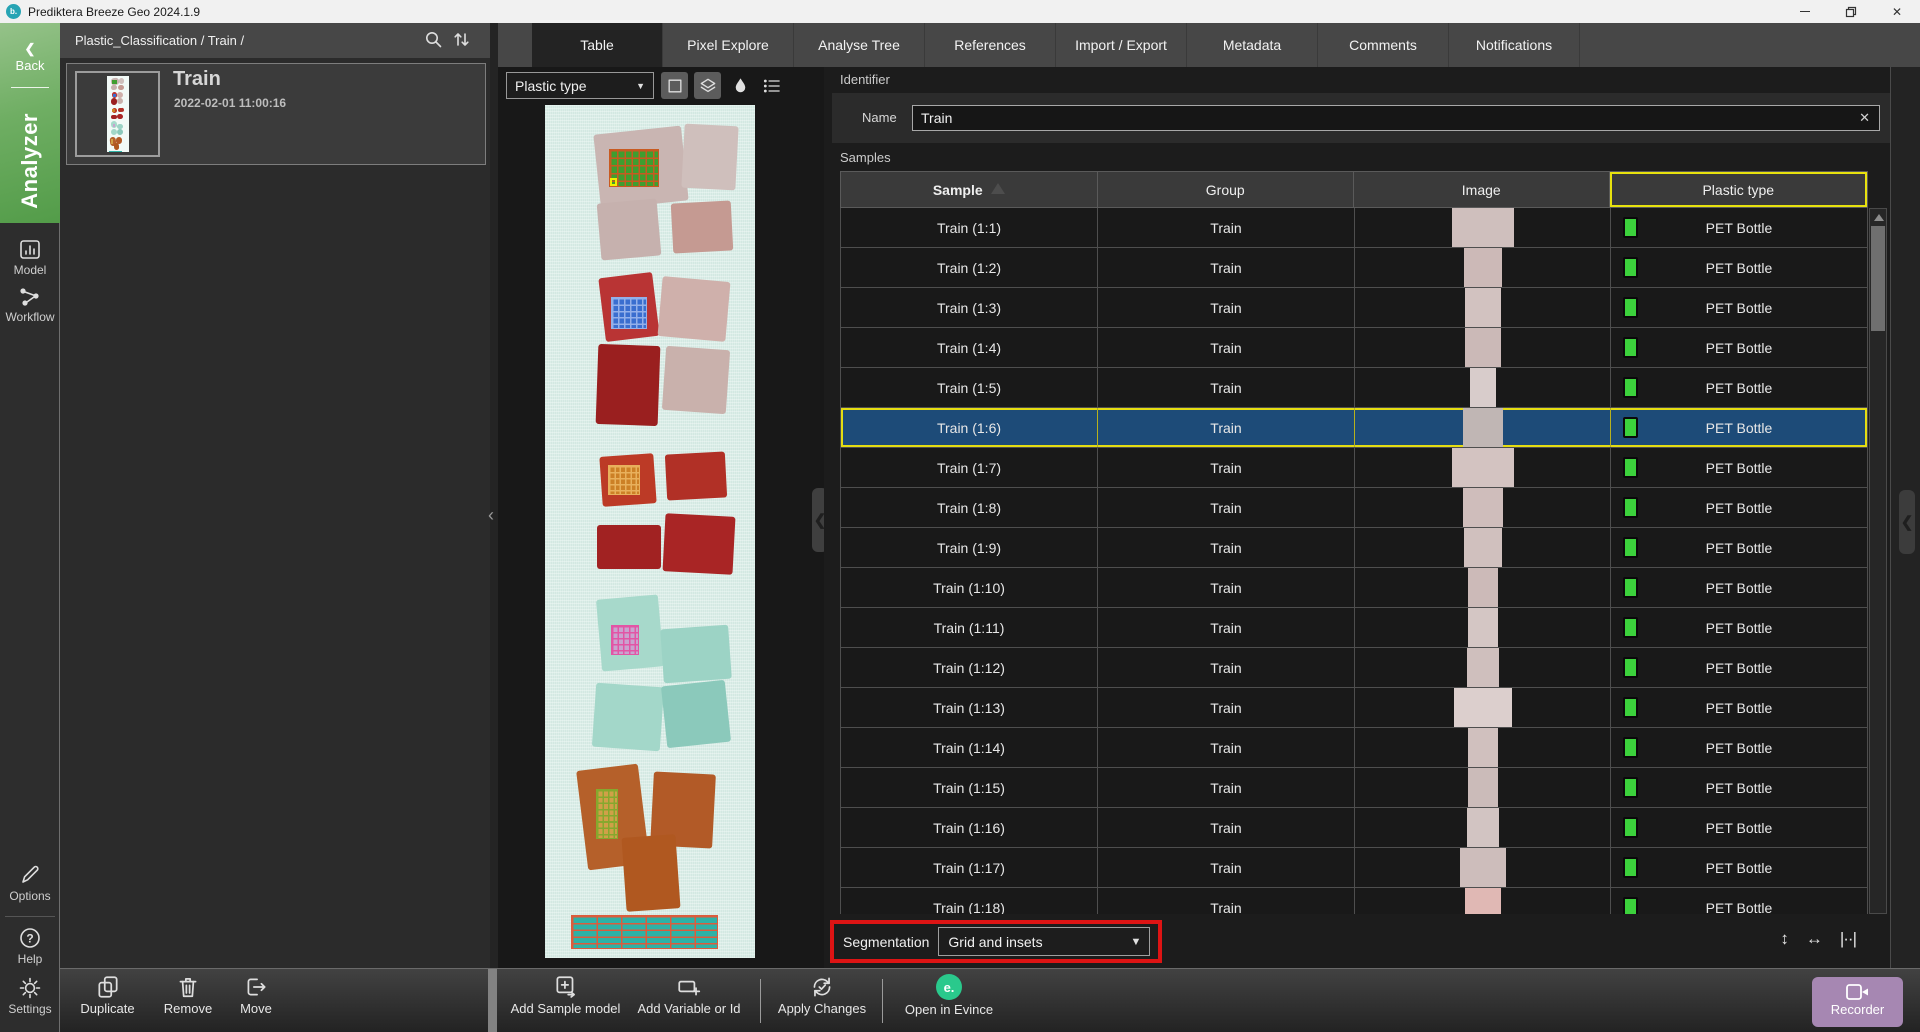  Describe the element at coordinates (1354, 748) in the screenshot. I see `table-row: Train (1:14) Train PET Bottle` at that location.